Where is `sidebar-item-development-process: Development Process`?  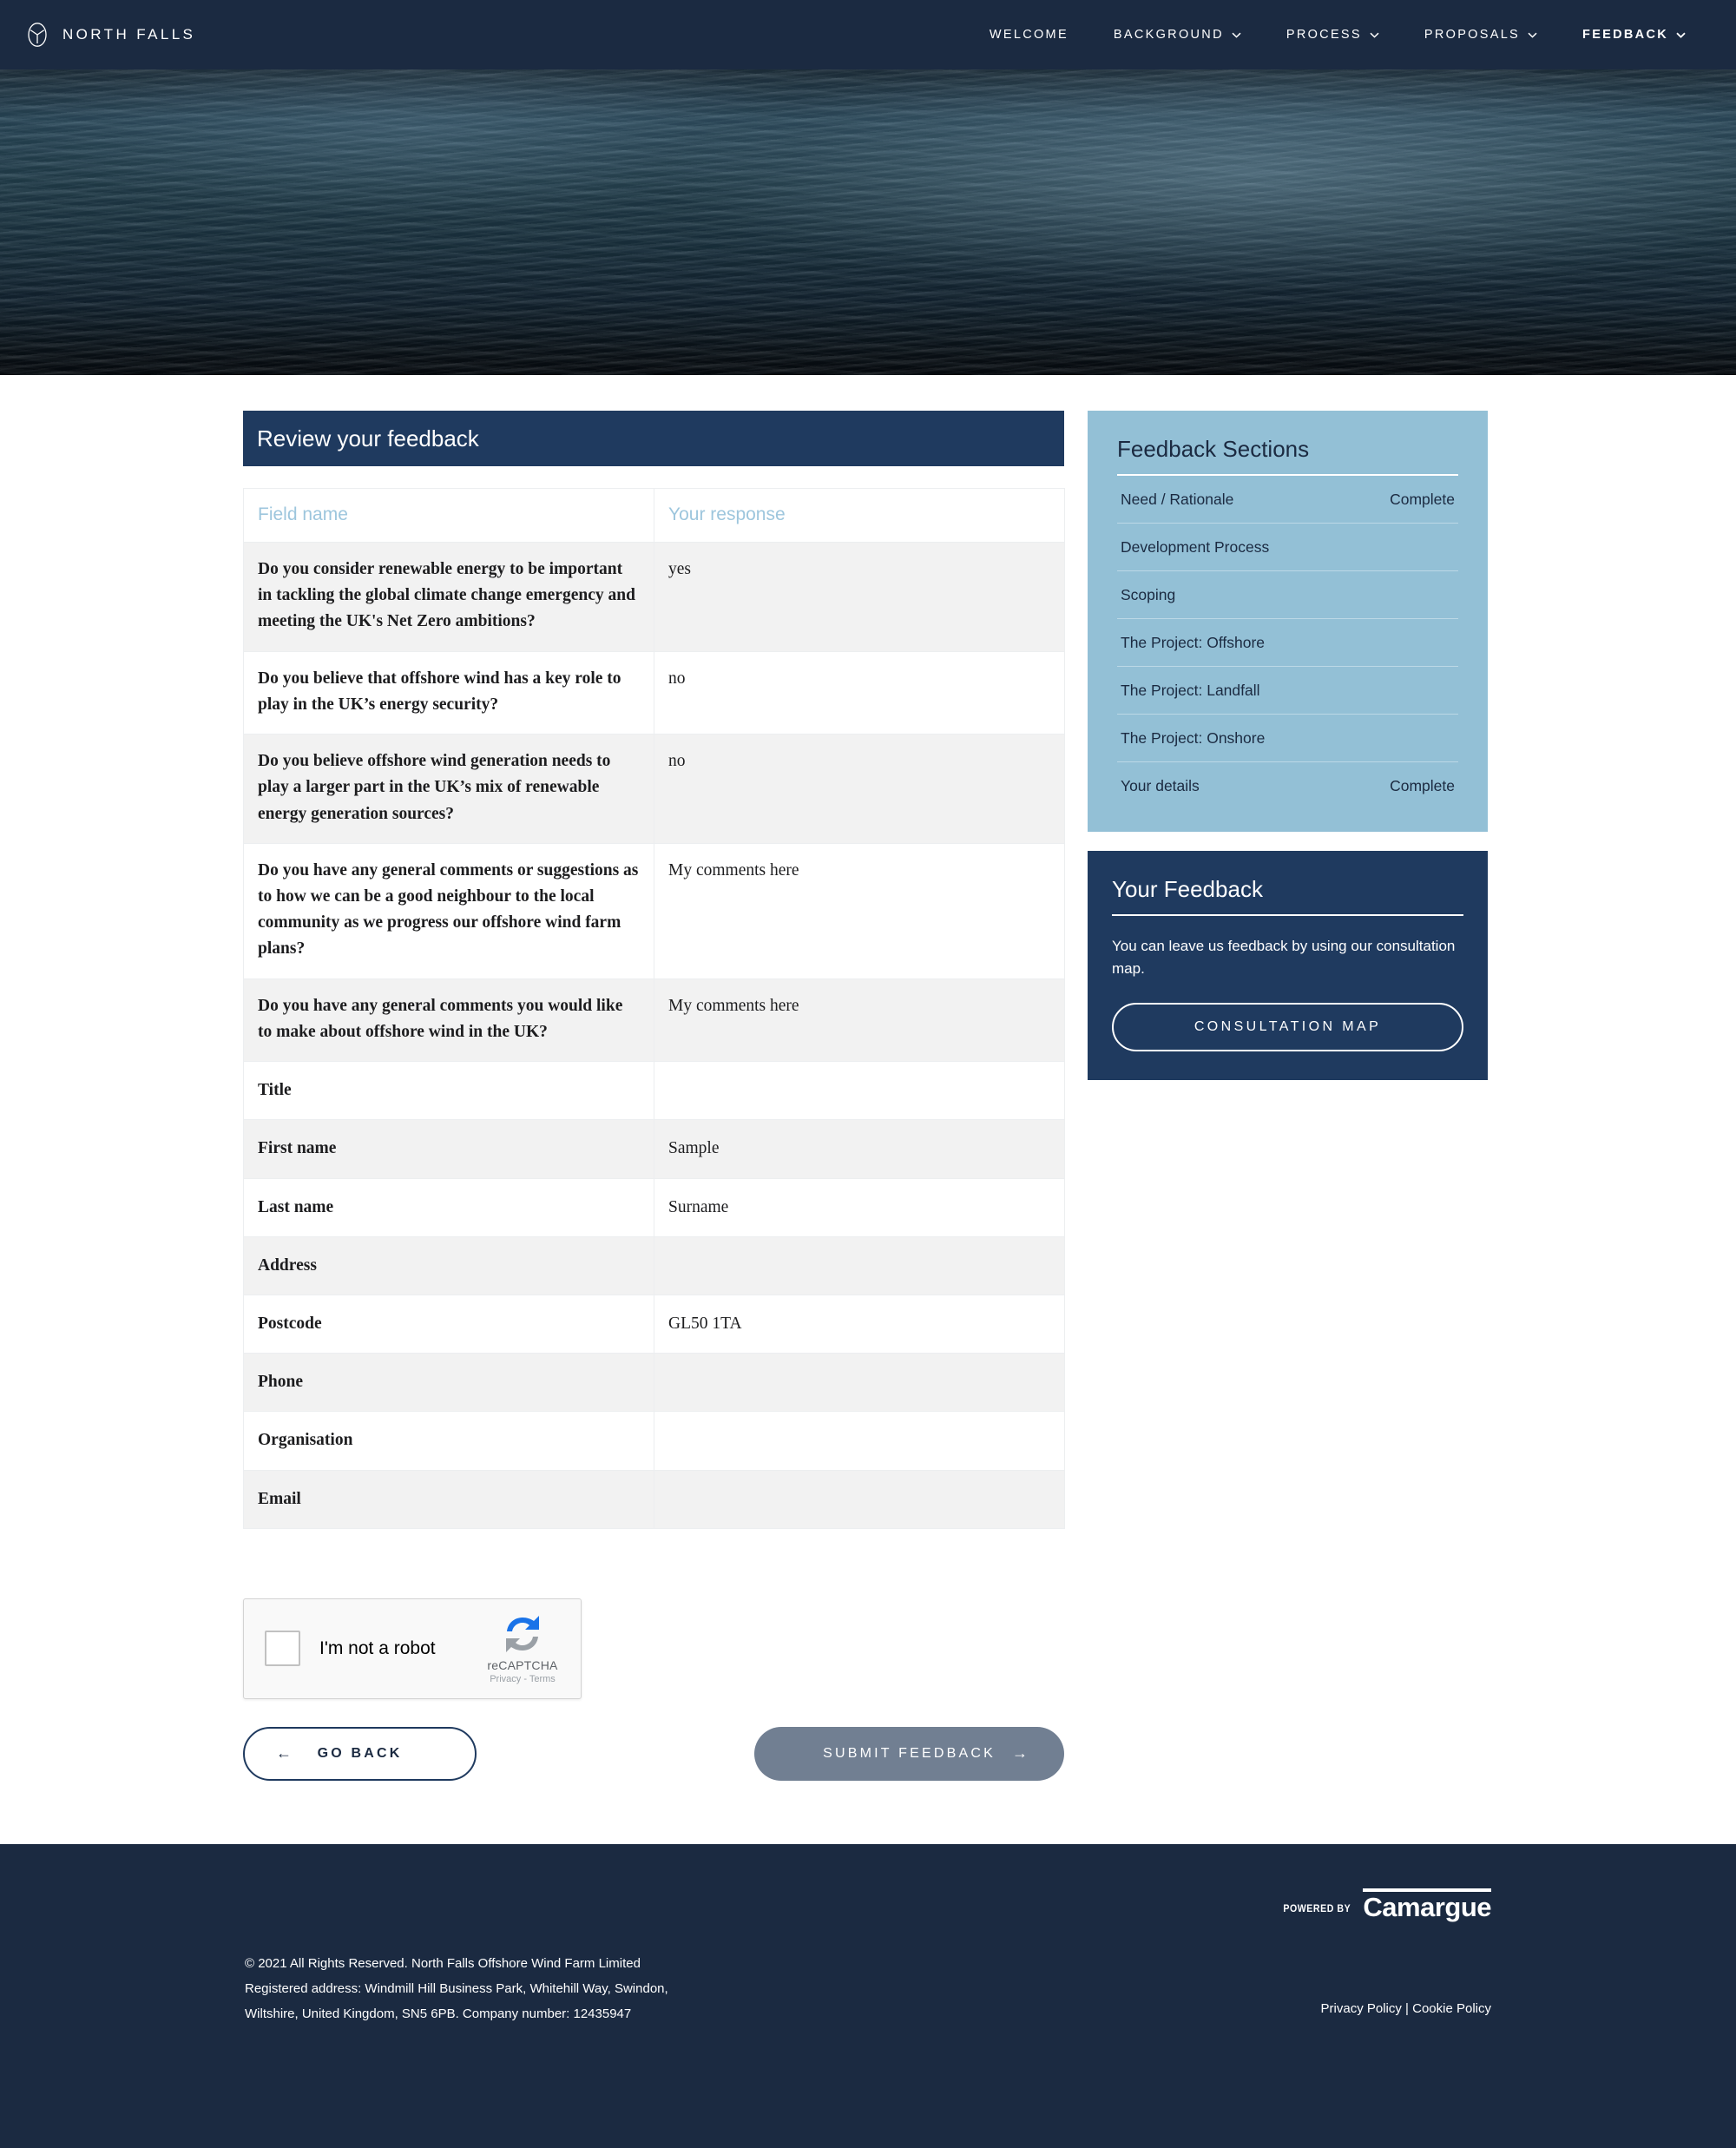
sidebar-item-development-process: Development Process is located at coordinates (1287, 547).